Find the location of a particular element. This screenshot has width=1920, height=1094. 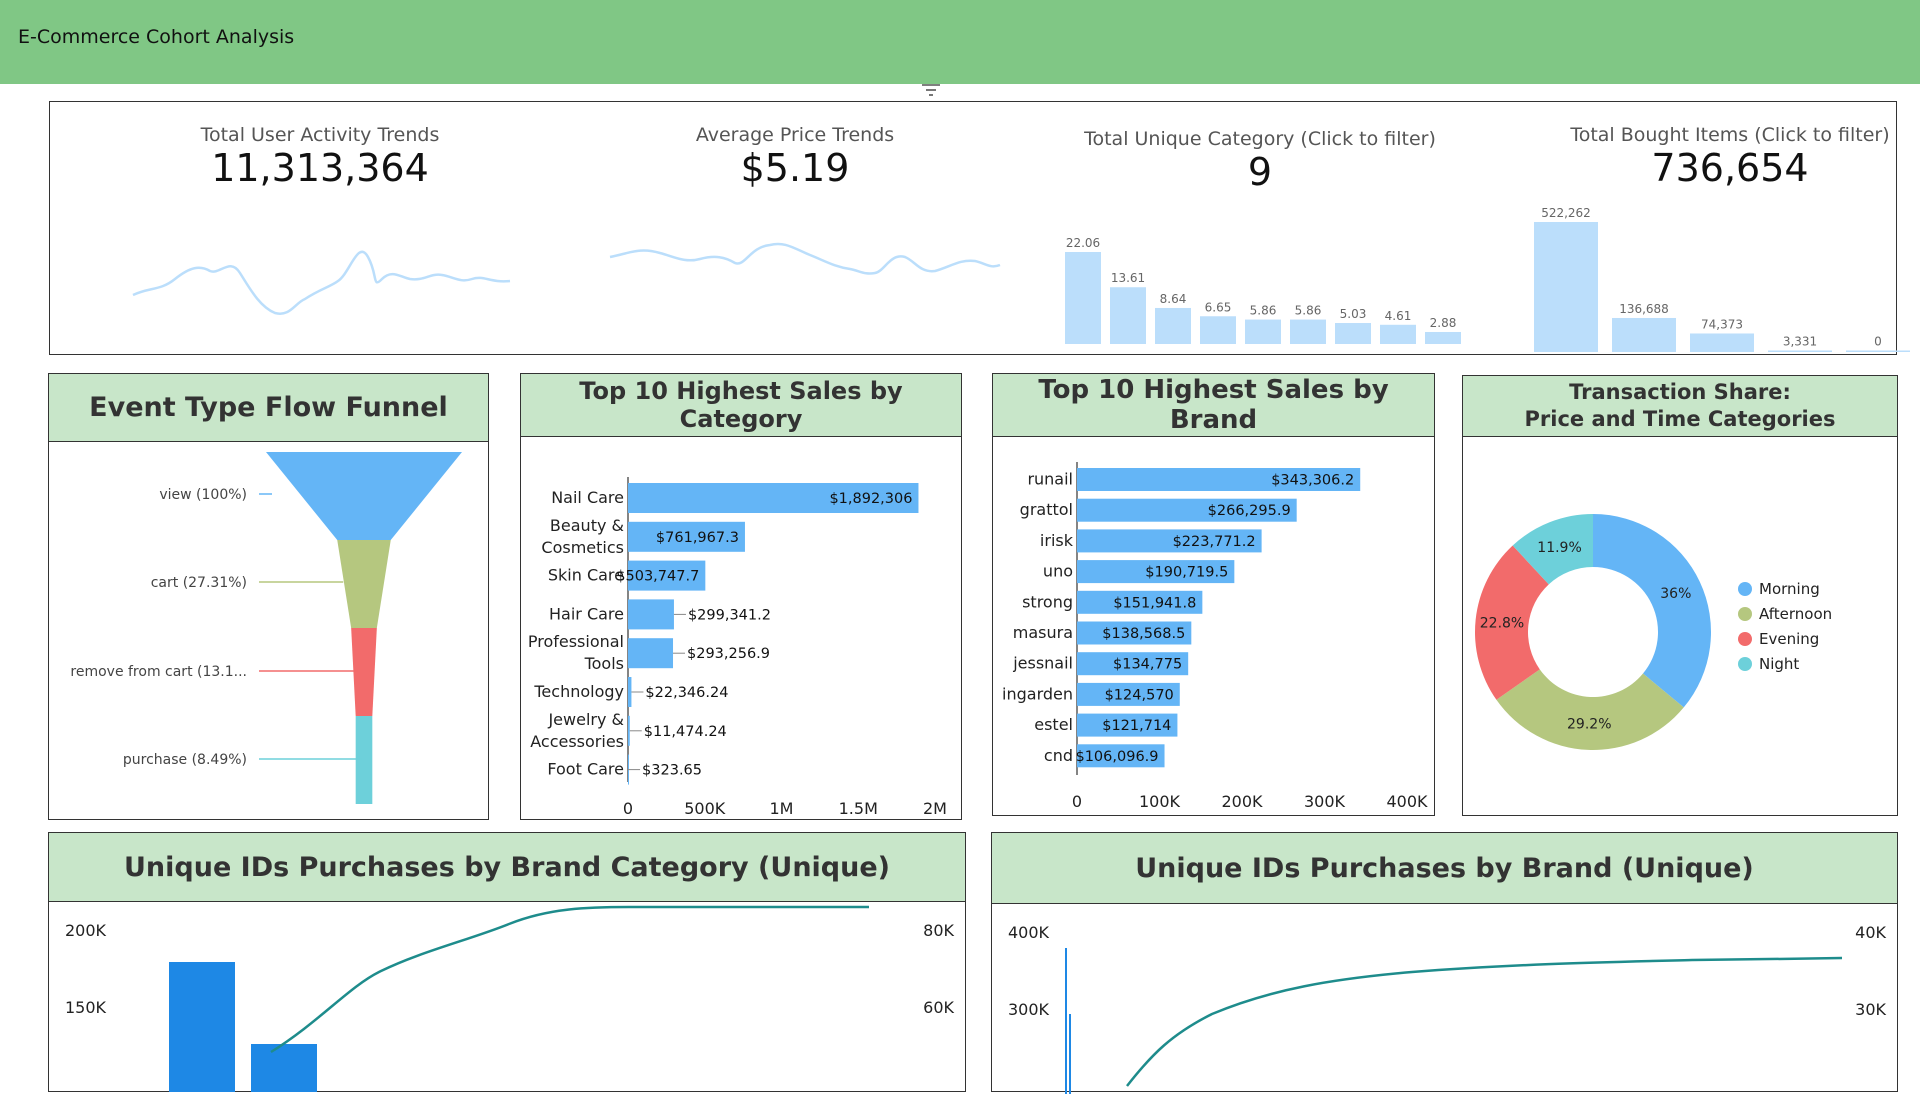

x-tick-label: 1M is located at coordinates (782, 808).